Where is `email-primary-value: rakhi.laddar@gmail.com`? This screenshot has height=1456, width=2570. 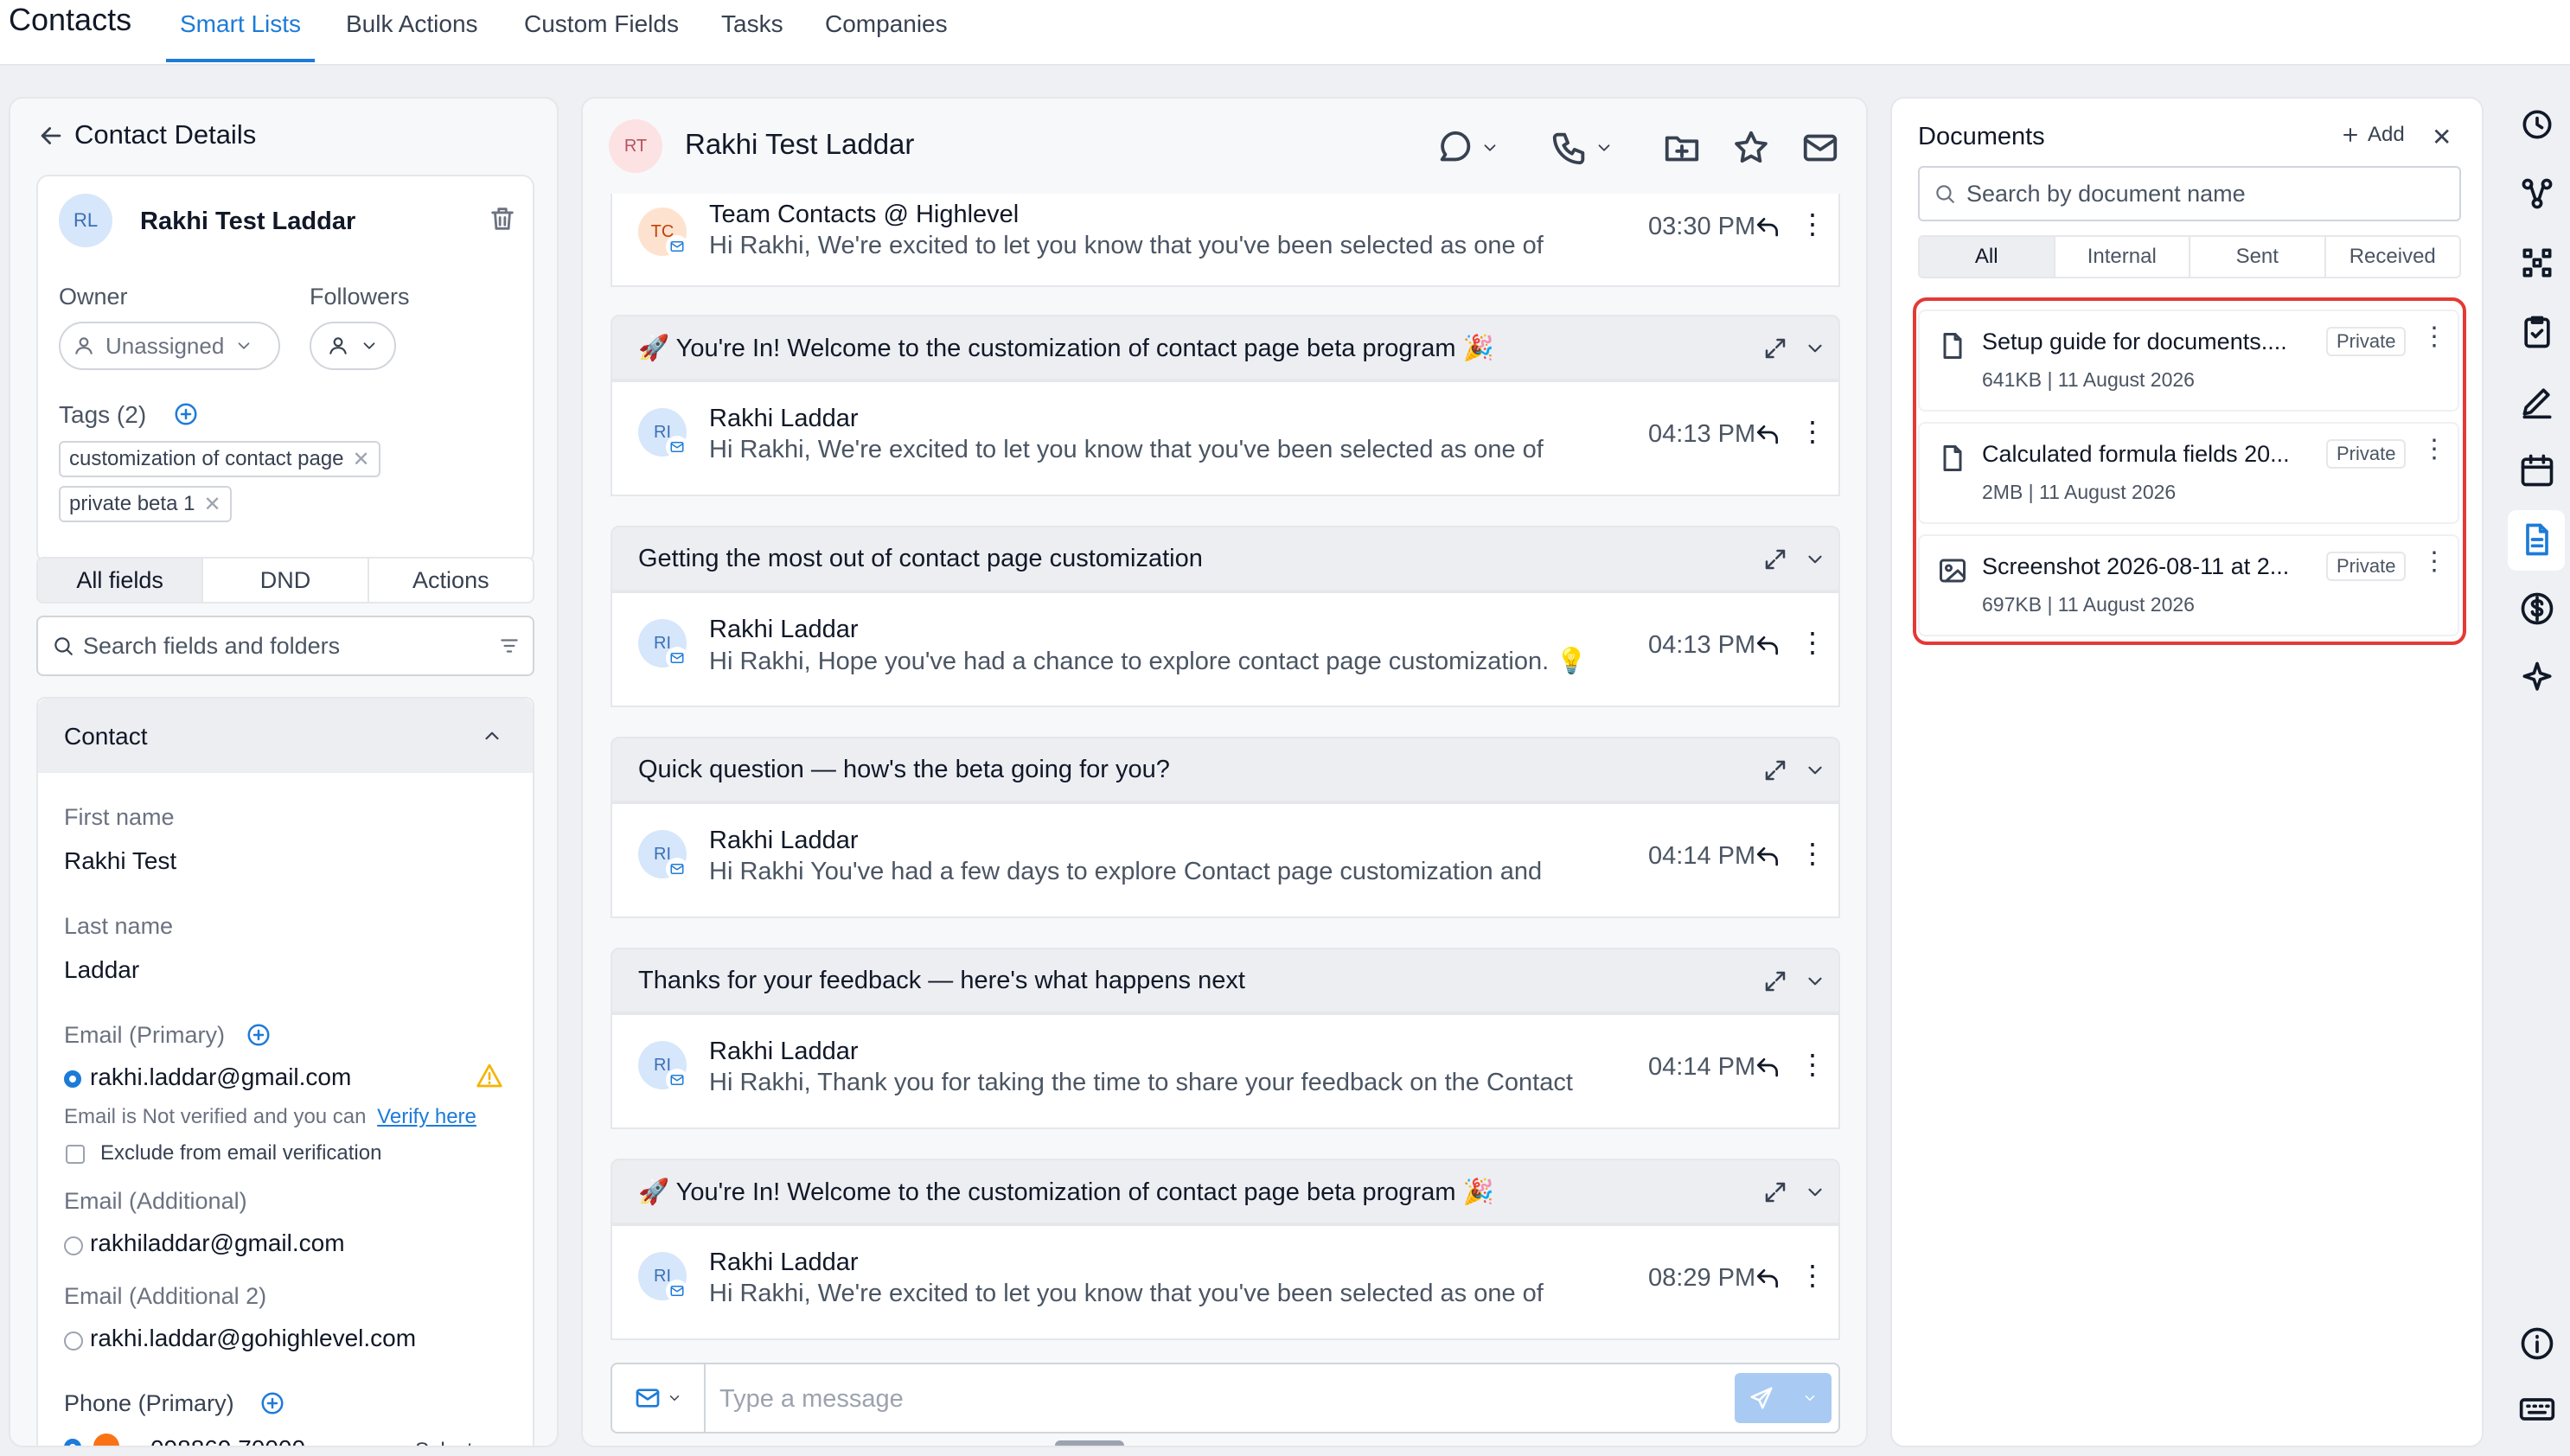
email-primary-value: rakhi.laddar@gmail.com is located at coordinates (221, 1077).